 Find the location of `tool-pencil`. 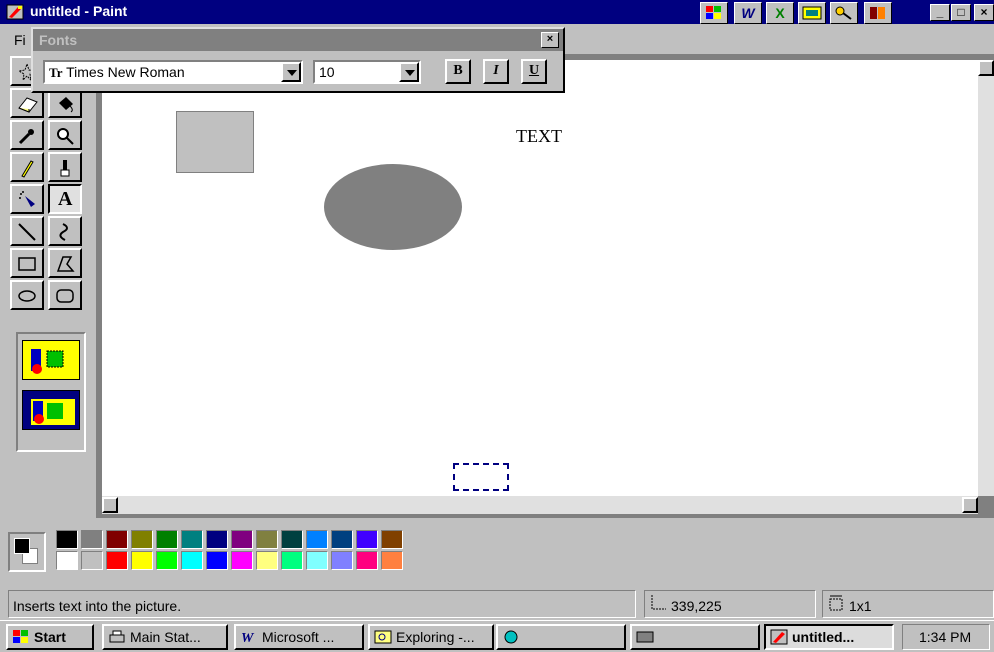

tool-pencil is located at coordinates (27, 167).